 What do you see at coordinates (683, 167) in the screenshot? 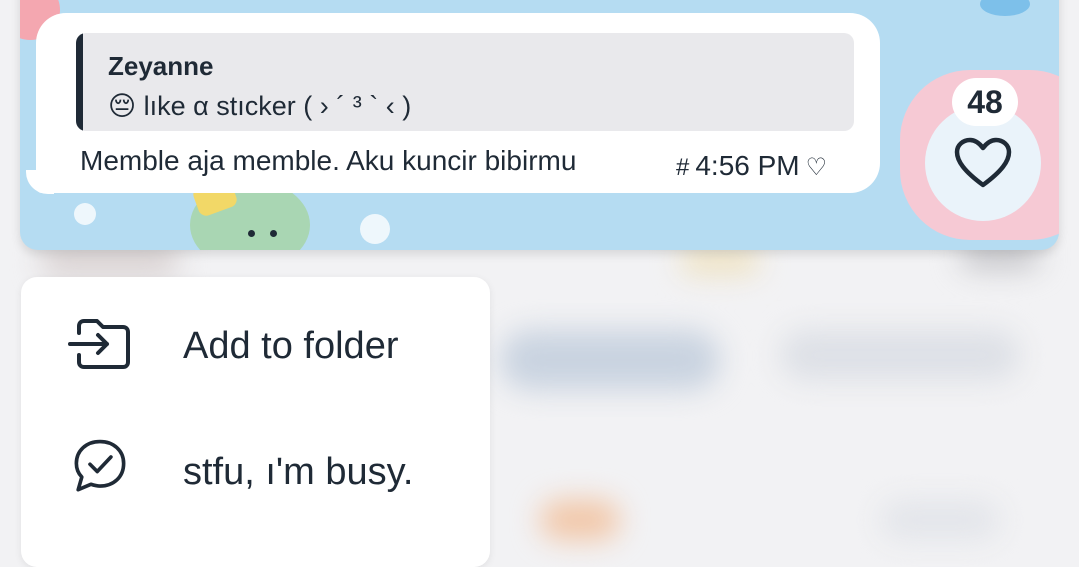
I see `hashtag-icon: #` at bounding box center [683, 167].